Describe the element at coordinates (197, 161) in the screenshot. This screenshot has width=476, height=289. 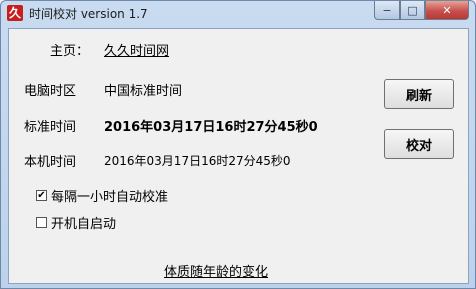
I see `local-time-value: 2016年03月17日16时27分45秒0` at that location.